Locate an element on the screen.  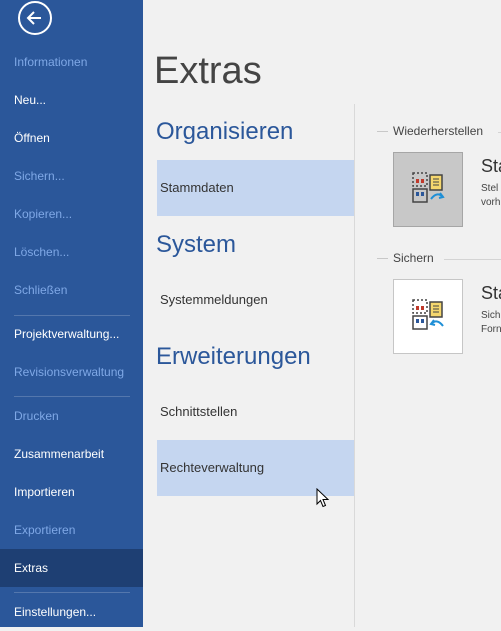
back-arrow-icon is located at coordinates (33, 18).